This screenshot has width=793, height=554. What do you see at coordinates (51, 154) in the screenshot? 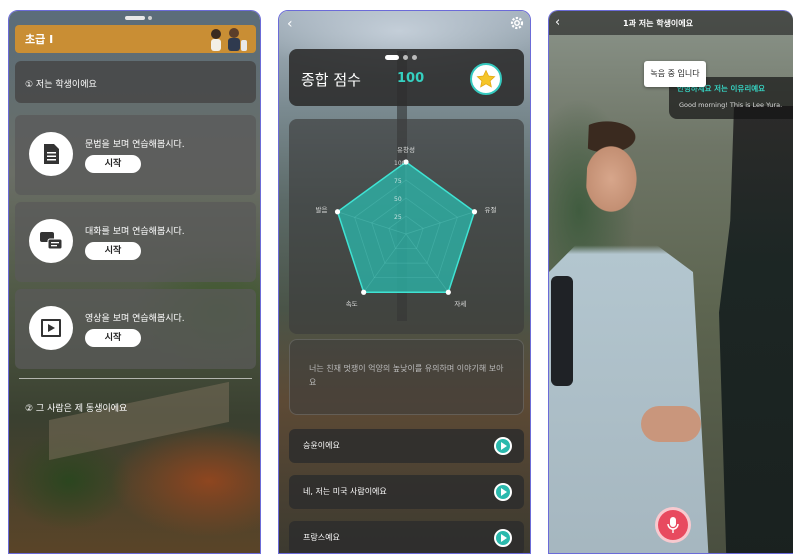
I see `document-icon` at bounding box center [51, 154].